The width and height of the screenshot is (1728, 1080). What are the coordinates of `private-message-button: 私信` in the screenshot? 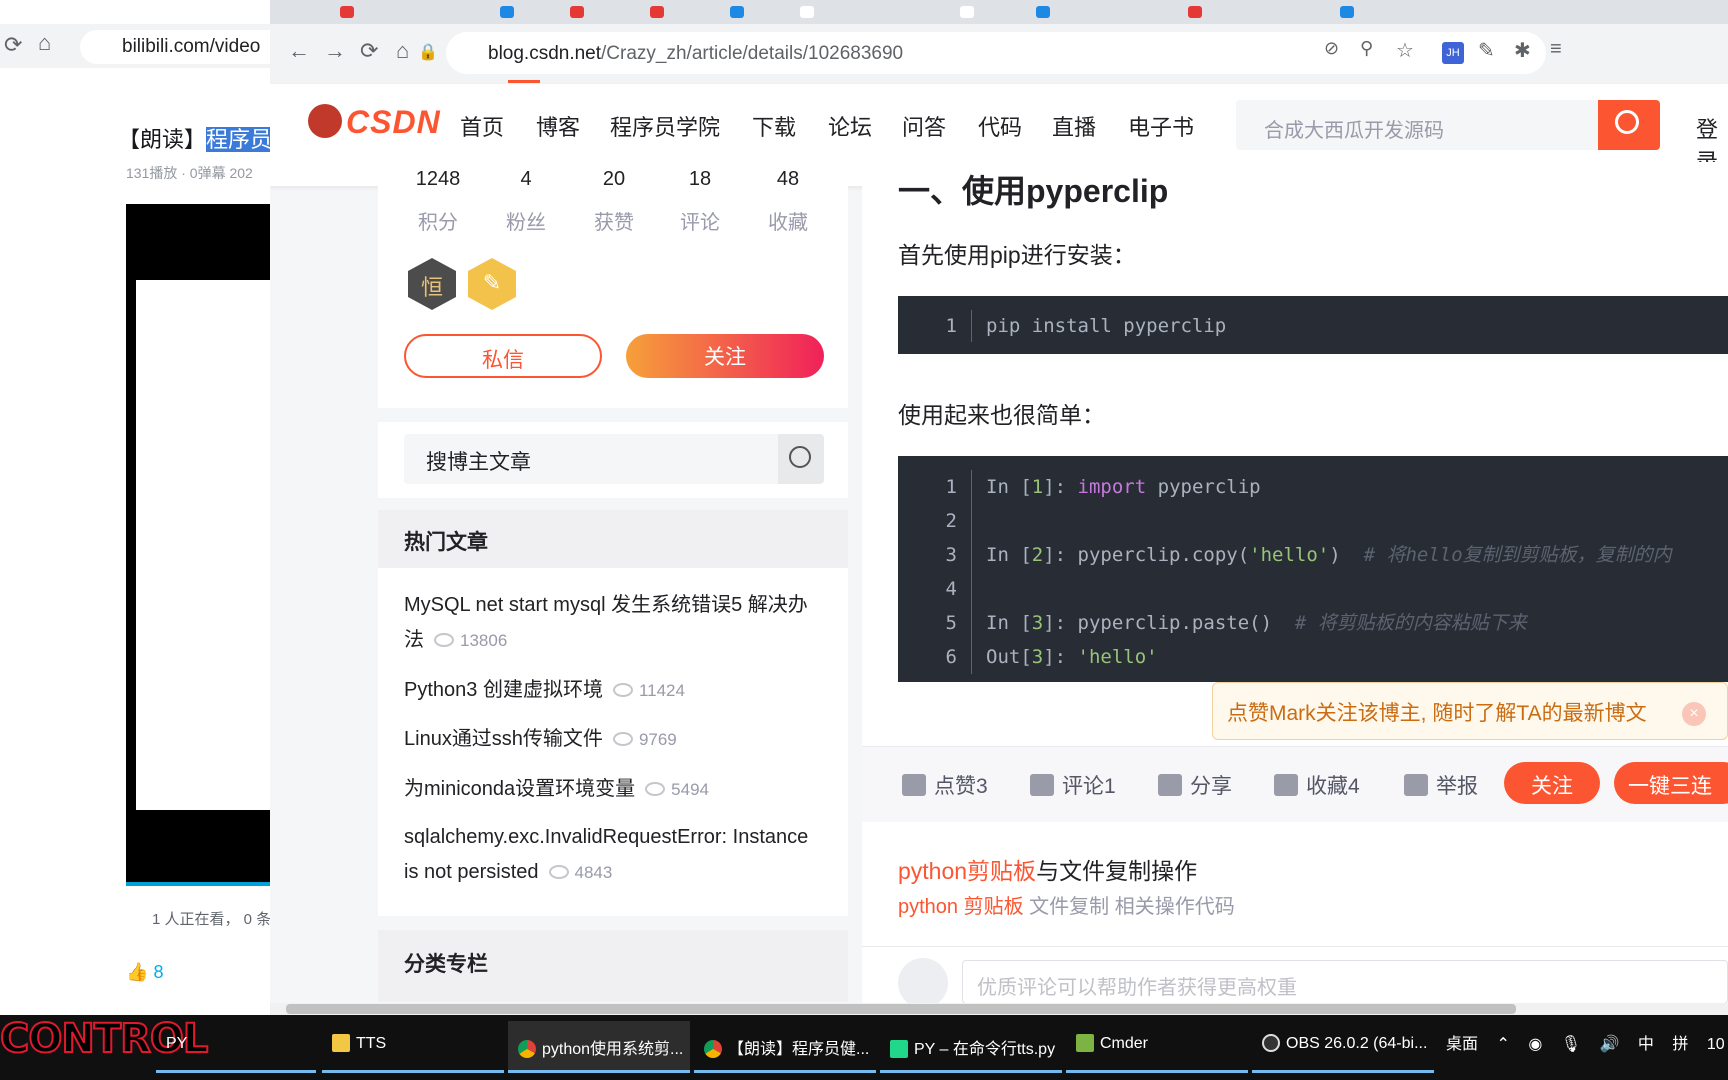 It's located at (503, 356).